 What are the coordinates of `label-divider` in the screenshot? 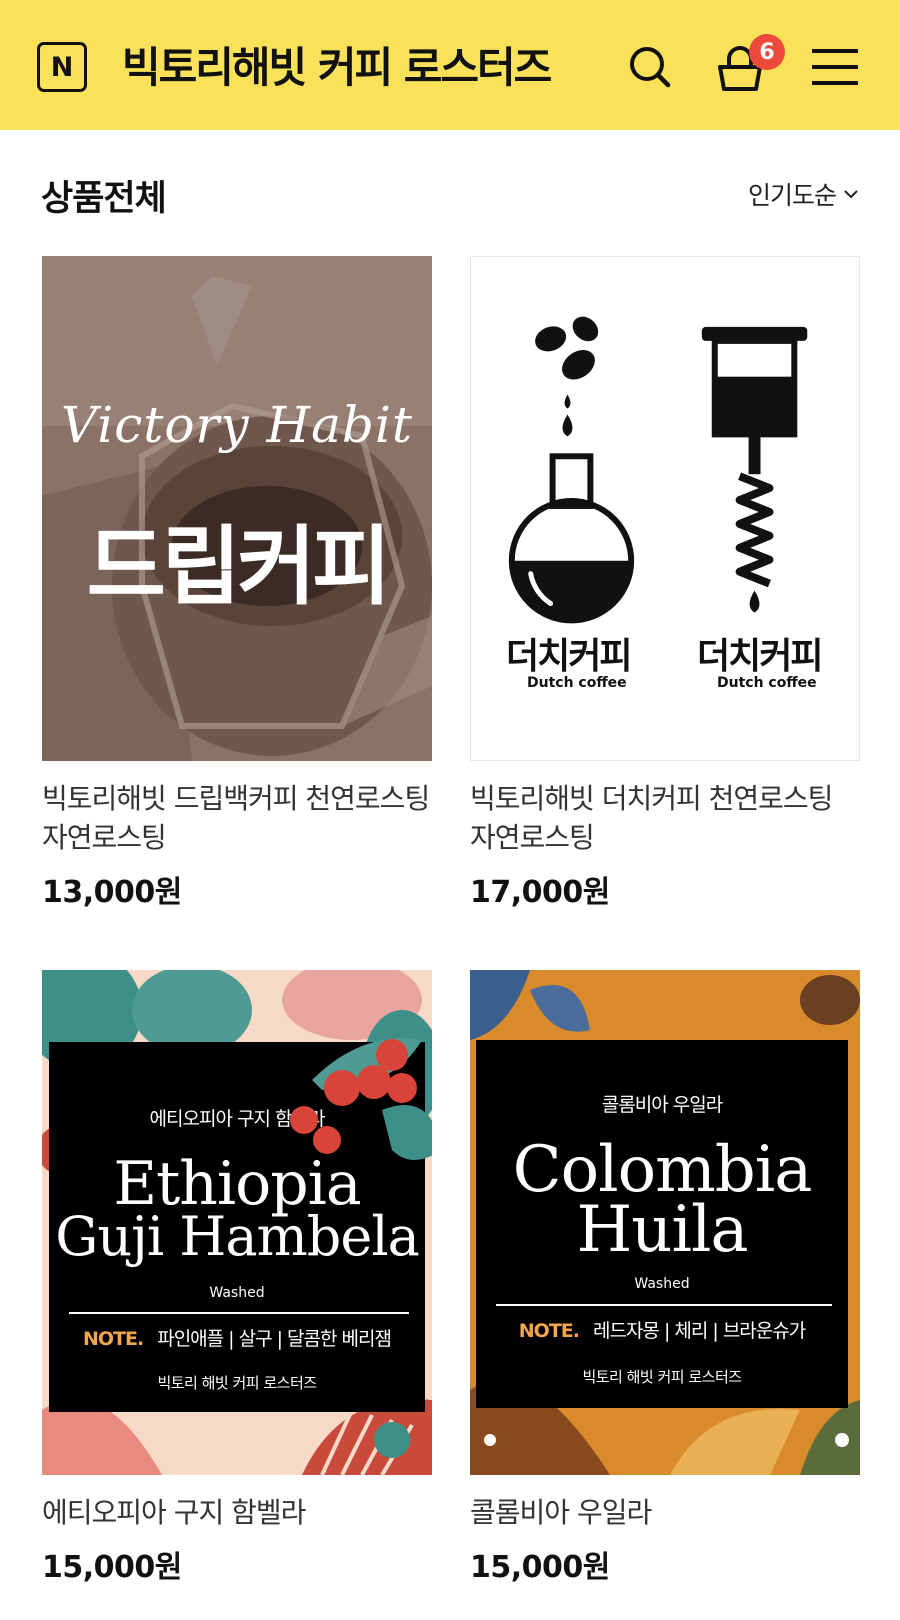 It's located at (664, 1305).